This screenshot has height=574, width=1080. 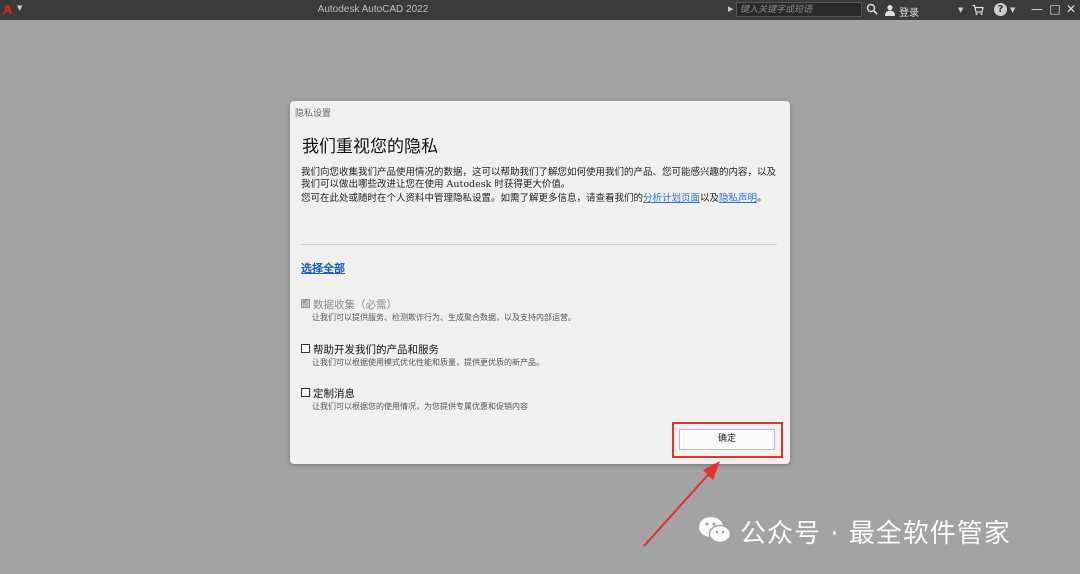 I want to click on cart-icon, so click(x=978, y=10).